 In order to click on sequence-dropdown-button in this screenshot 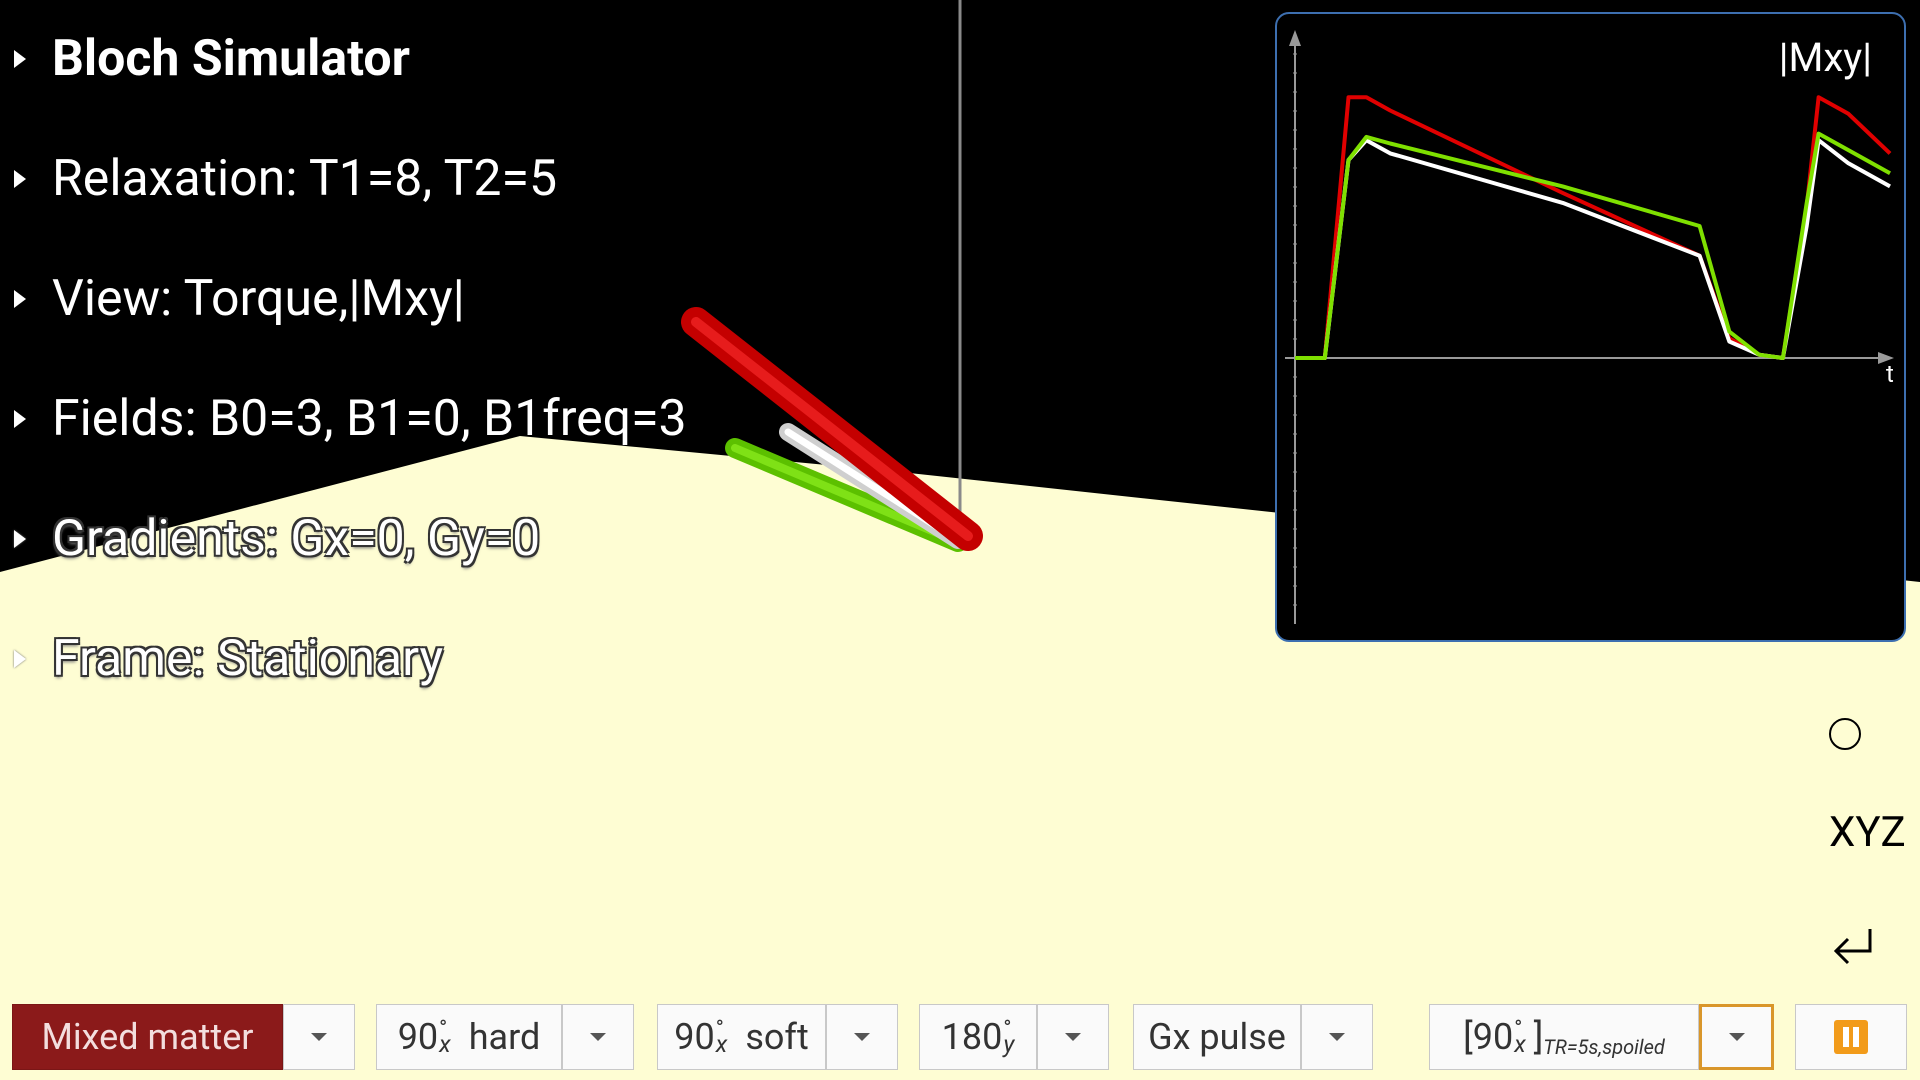, I will do `click(1736, 1037)`.